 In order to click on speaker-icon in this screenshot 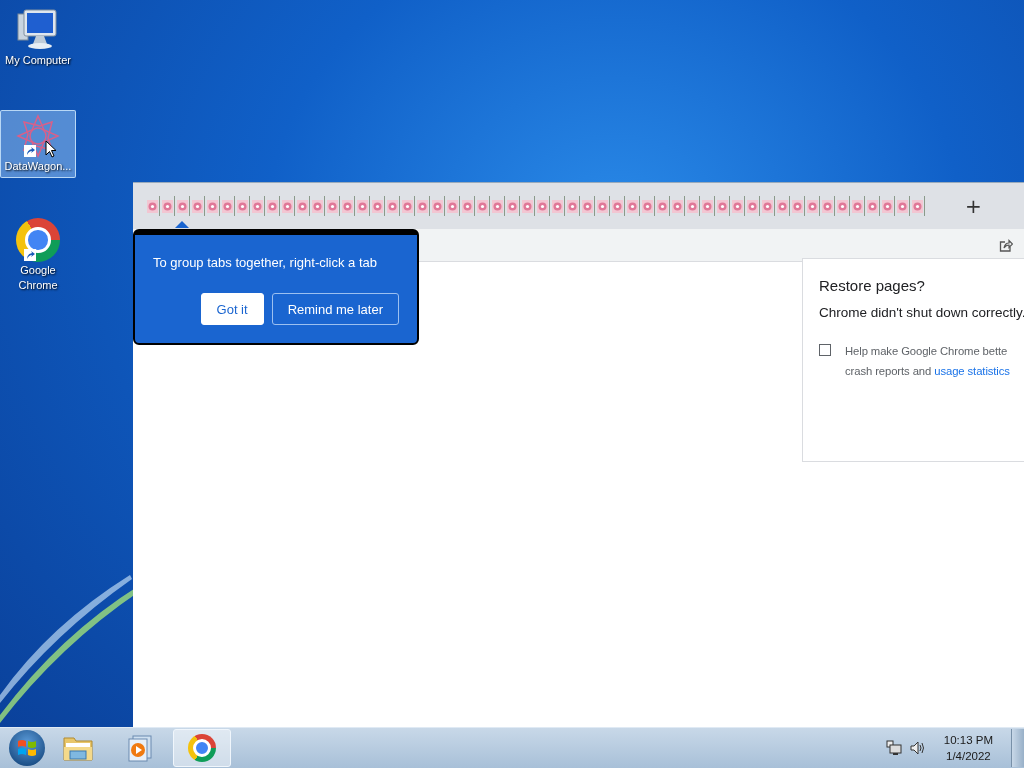, I will do `click(917, 748)`.